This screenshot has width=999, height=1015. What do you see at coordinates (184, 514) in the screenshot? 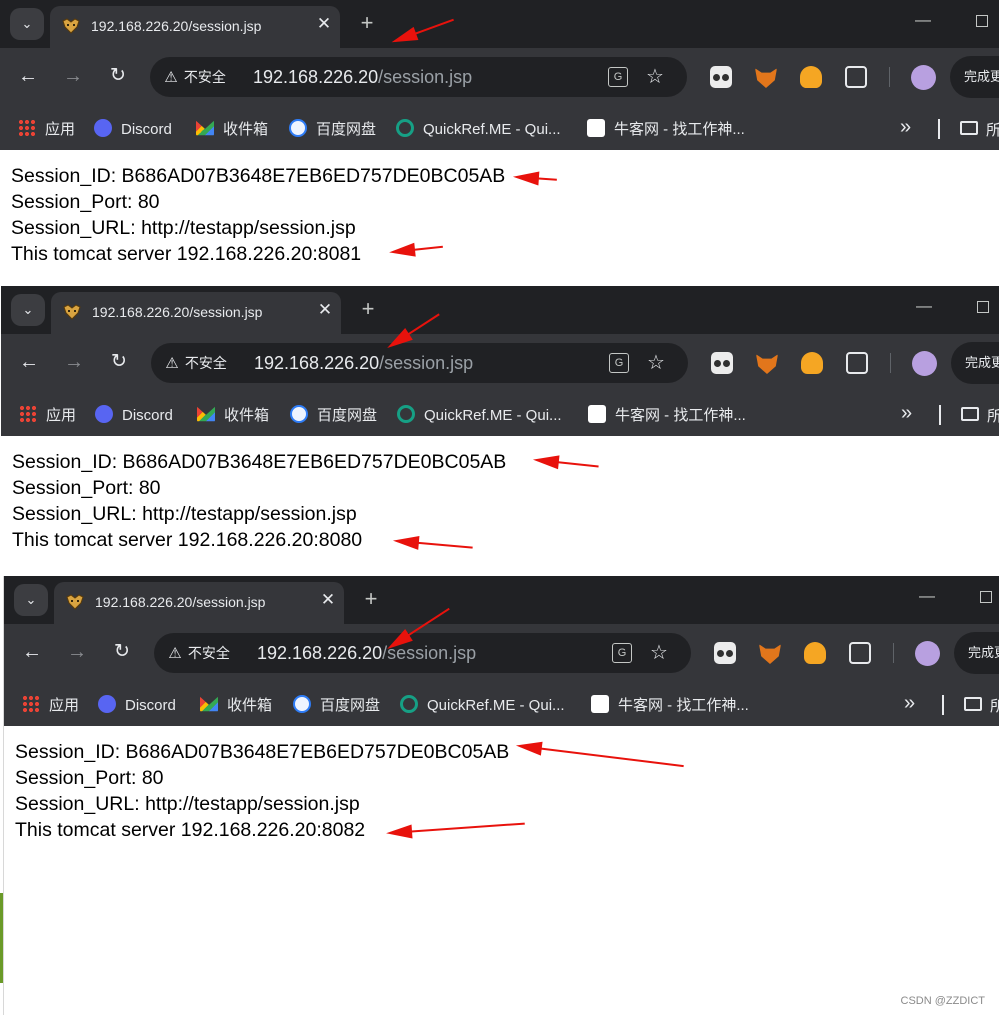
I see `session-url-text: Session_URL: http://testapp/session.jsp` at bounding box center [184, 514].